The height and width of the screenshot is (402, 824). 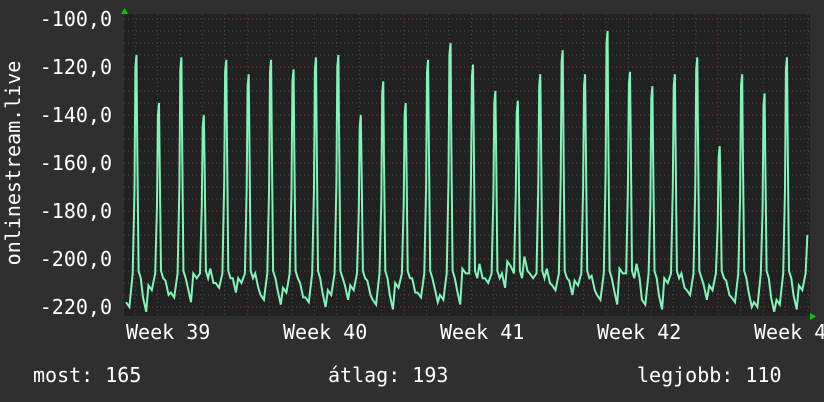 I want to click on x-tick-label: Week 4, so click(x=789, y=332).